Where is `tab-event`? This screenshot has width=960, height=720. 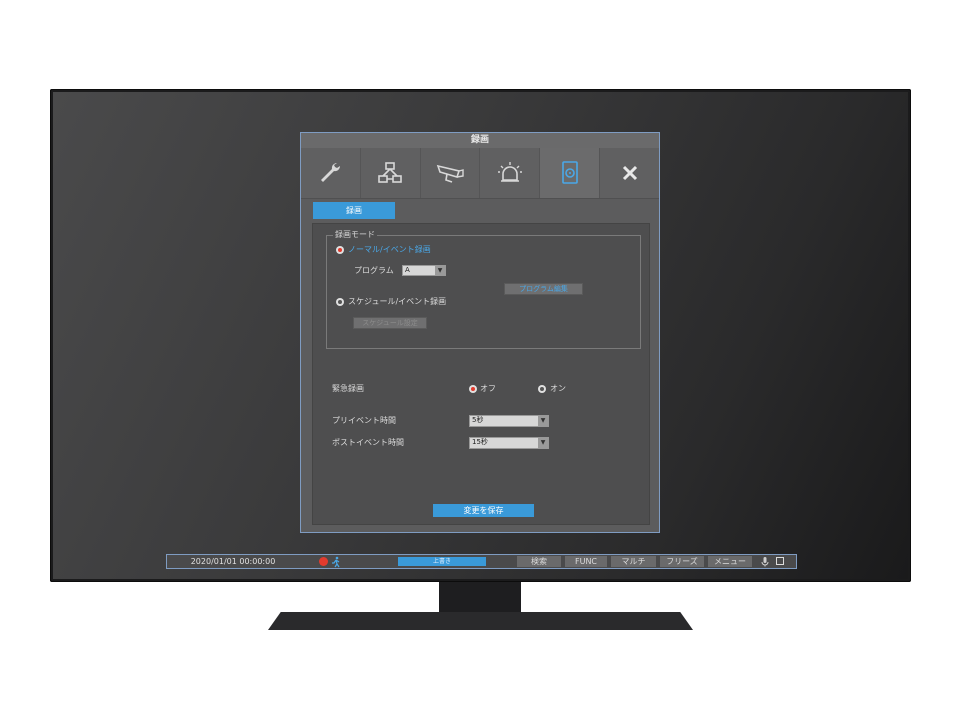 tab-event is located at coordinates (510, 173).